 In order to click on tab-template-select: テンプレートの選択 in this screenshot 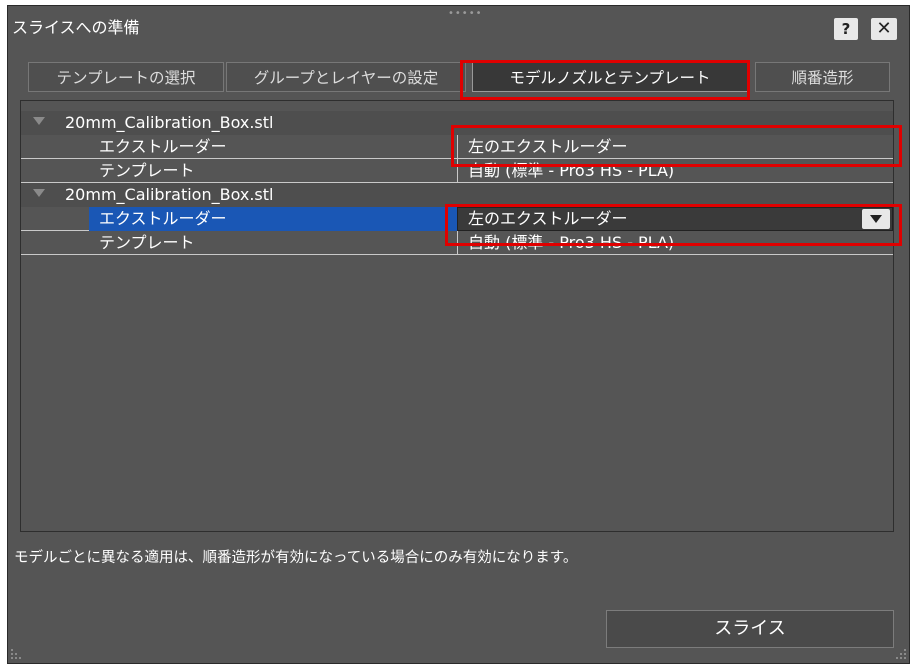, I will do `click(126, 77)`.